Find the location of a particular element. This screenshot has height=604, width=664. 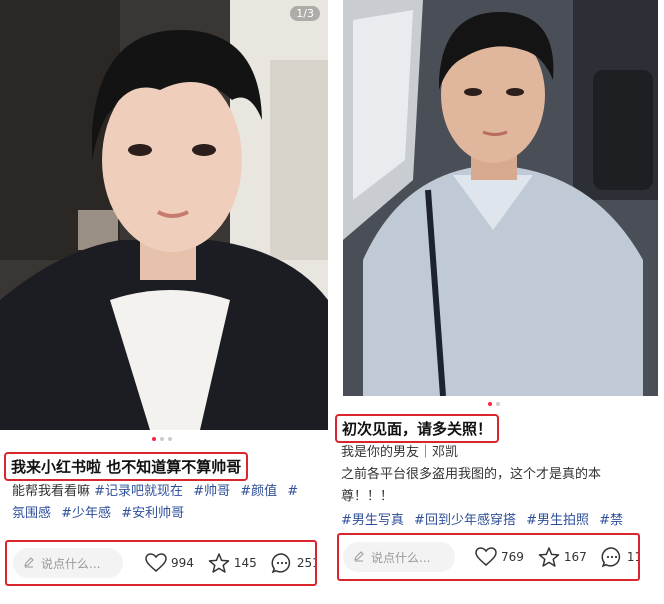

hashtag: # is located at coordinates (292, 491).